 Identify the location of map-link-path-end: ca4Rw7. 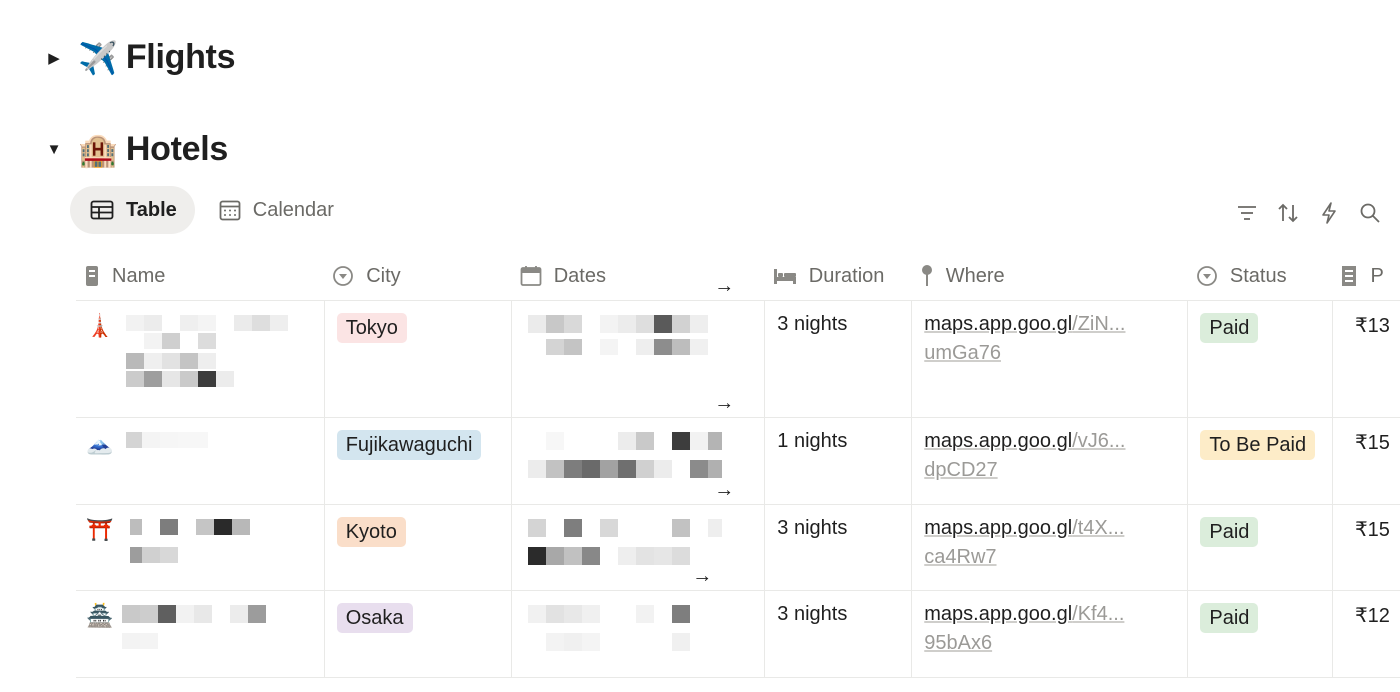
(960, 557).